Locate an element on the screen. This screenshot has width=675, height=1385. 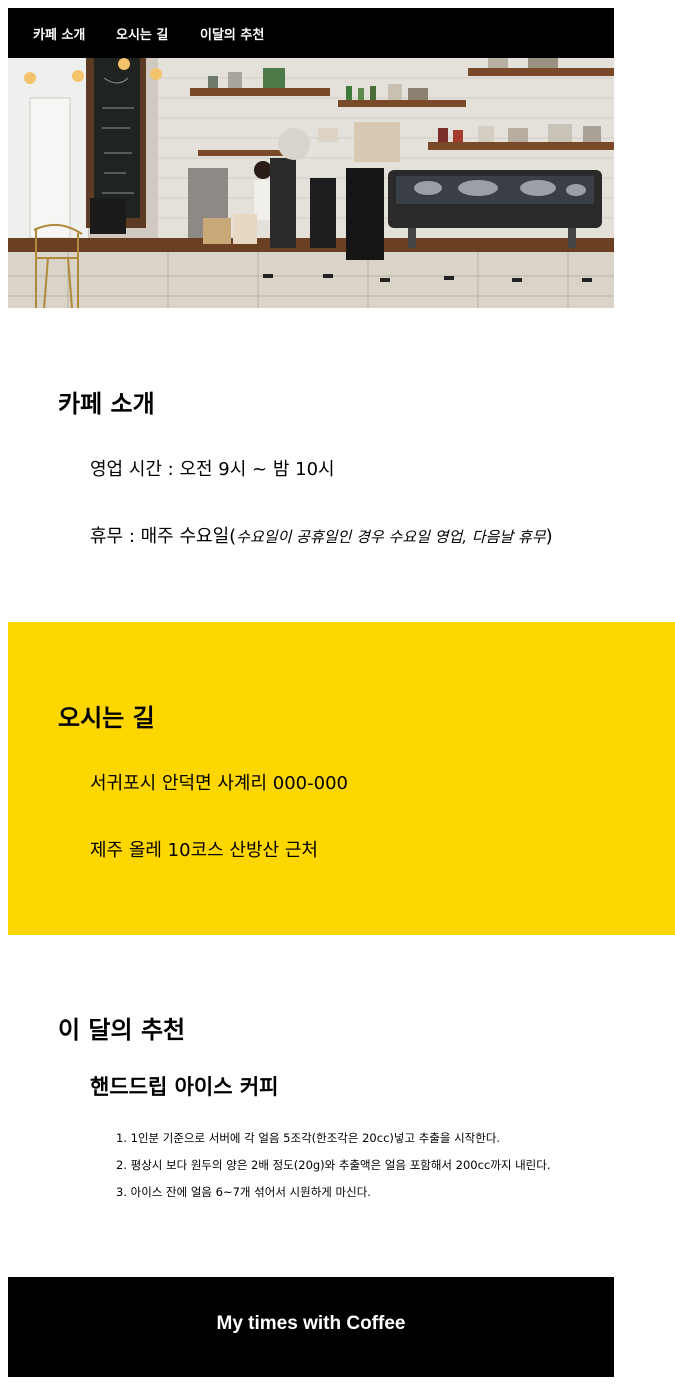
address: 서귀포시 안덕면 사계리 000-000 is located at coordinates (219, 783).